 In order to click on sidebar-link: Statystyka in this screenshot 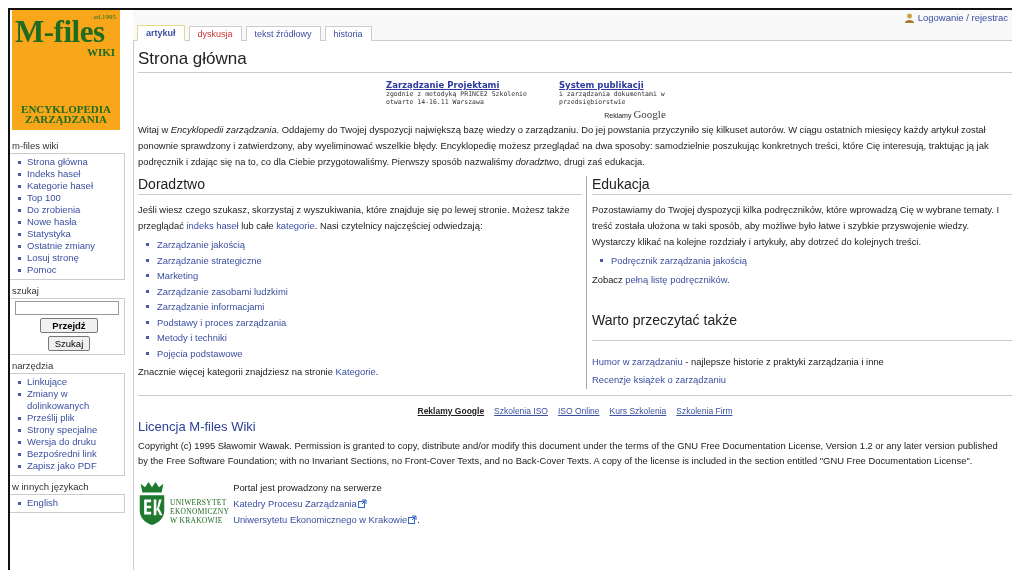, I will do `click(49, 234)`.